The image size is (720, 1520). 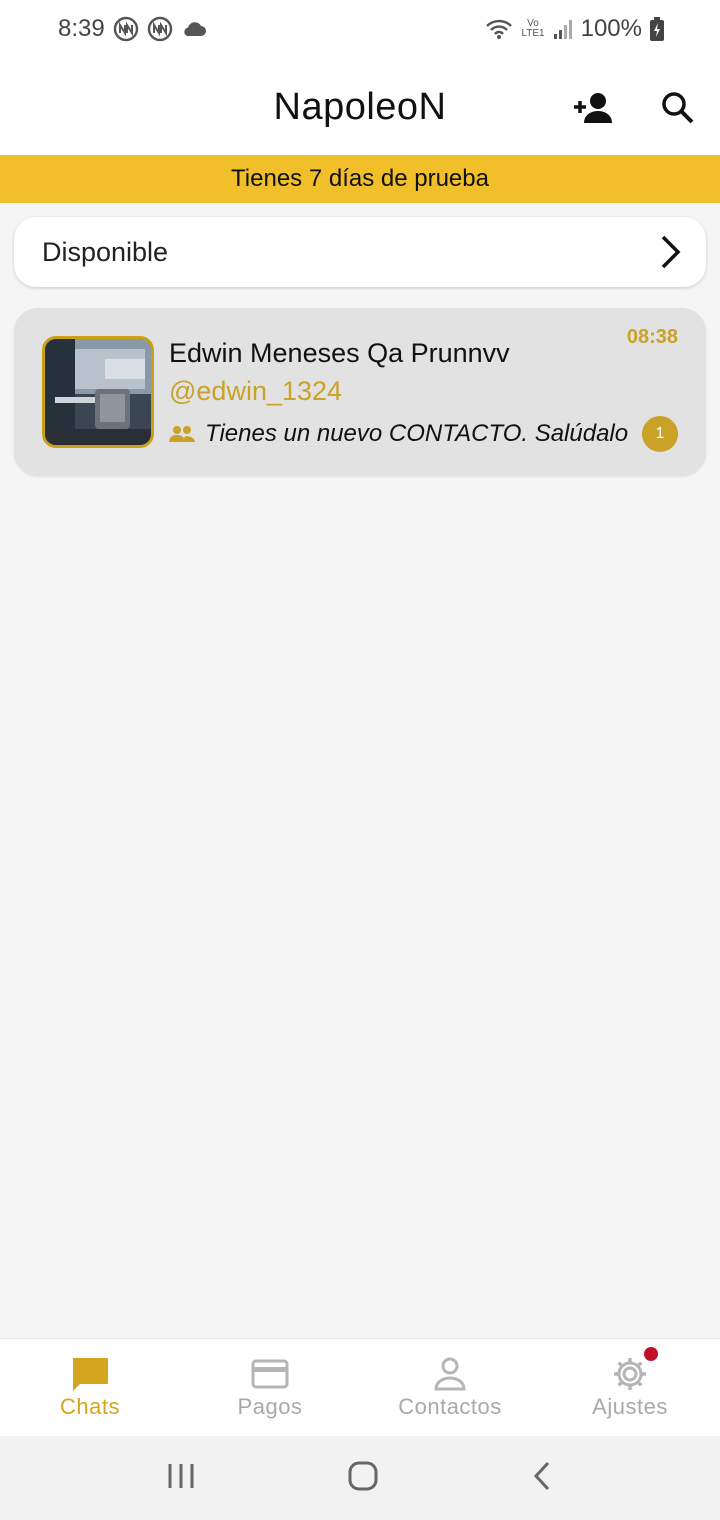 What do you see at coordinates (270, 1406) in the screenshot?
I see `nav-label-pagos: Pagos` at bounding box center [270, 1406].